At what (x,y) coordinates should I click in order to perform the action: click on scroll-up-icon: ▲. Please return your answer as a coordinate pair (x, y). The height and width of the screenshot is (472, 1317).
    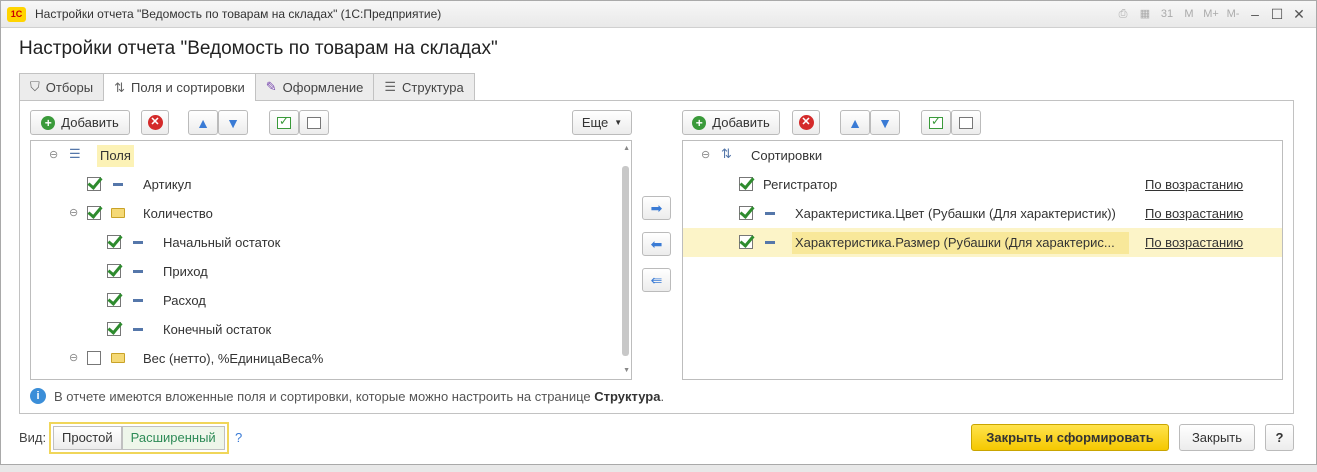
    Looking at the image, I should click on (626, 148).